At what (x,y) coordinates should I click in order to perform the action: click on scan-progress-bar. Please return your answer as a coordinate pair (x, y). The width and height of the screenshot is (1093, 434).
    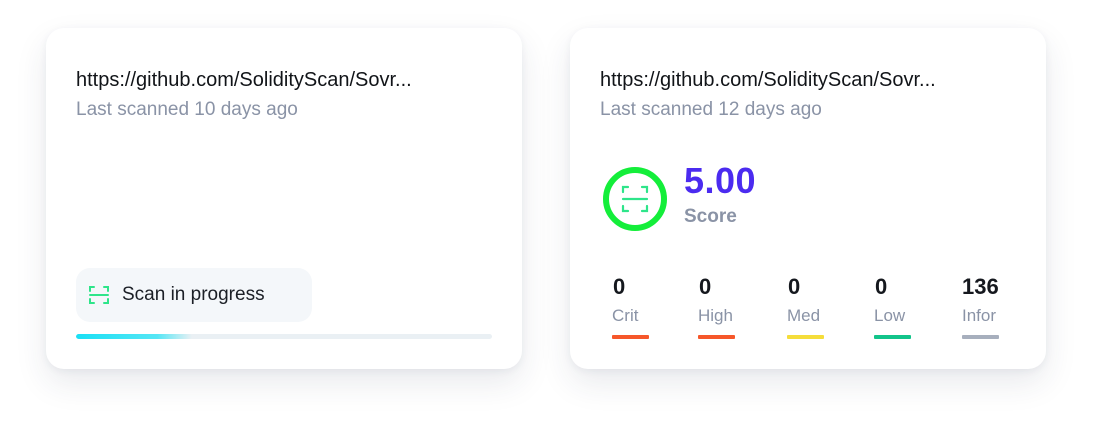
    Looking at the image, I should click on (284, 336).